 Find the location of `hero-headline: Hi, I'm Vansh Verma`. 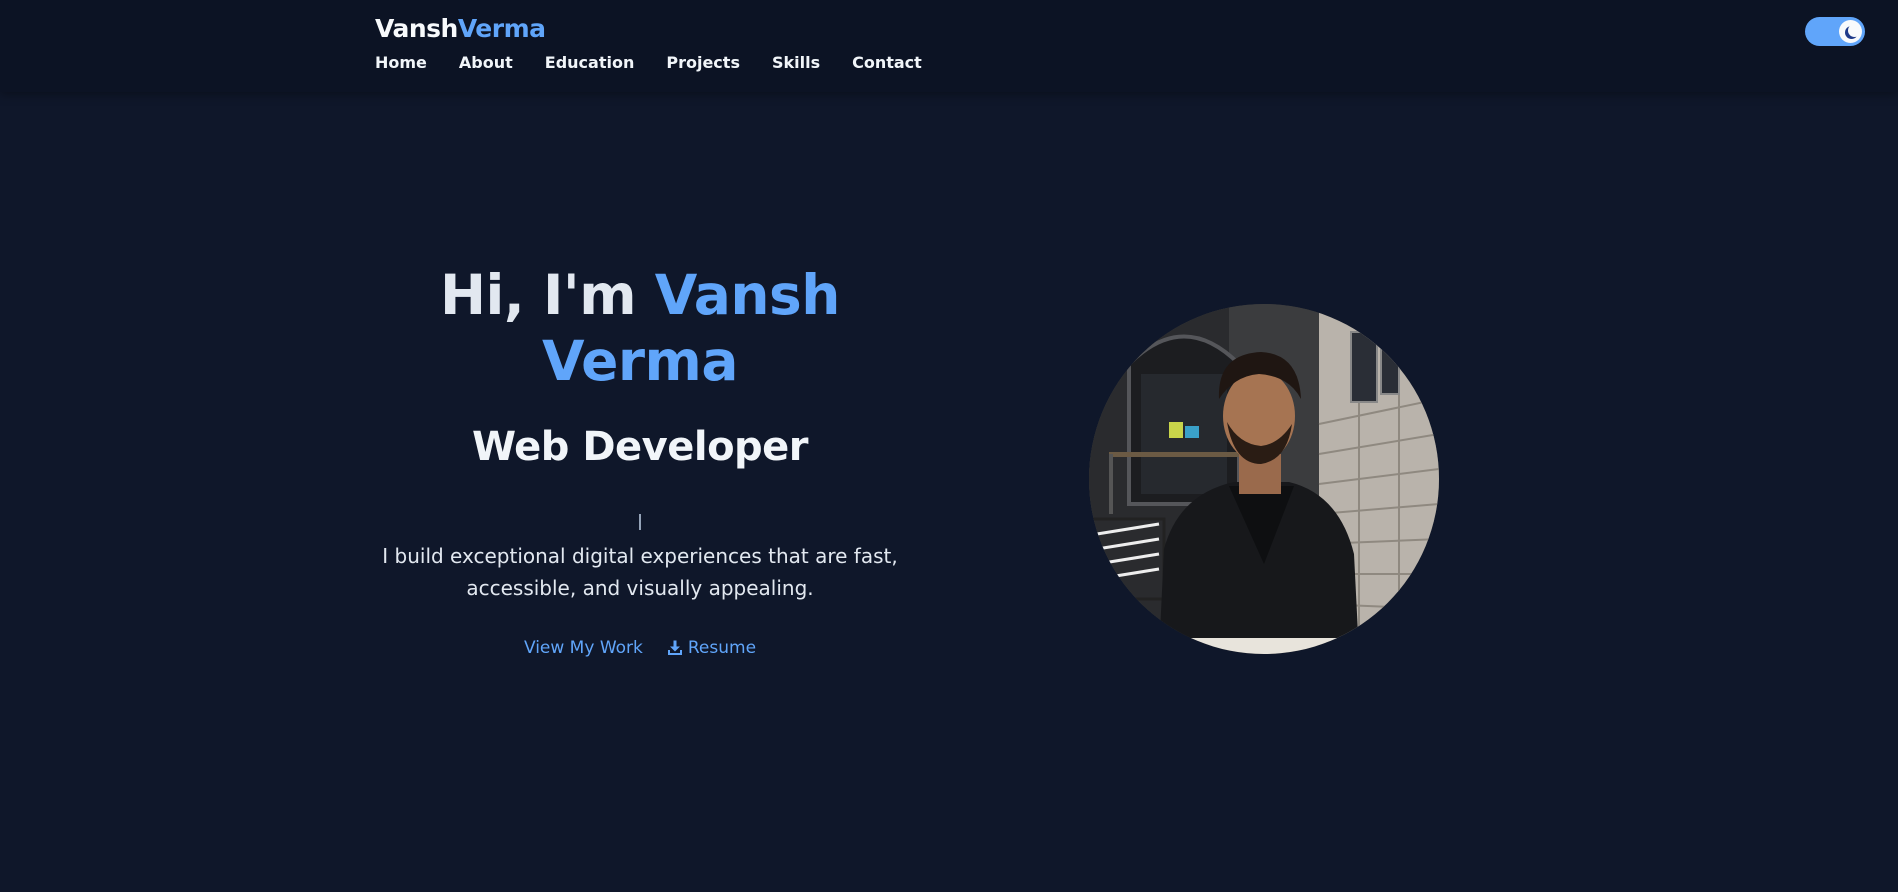

hero-headline: Hi, I'm Vansh Verma is located at coordinates (640, 328).